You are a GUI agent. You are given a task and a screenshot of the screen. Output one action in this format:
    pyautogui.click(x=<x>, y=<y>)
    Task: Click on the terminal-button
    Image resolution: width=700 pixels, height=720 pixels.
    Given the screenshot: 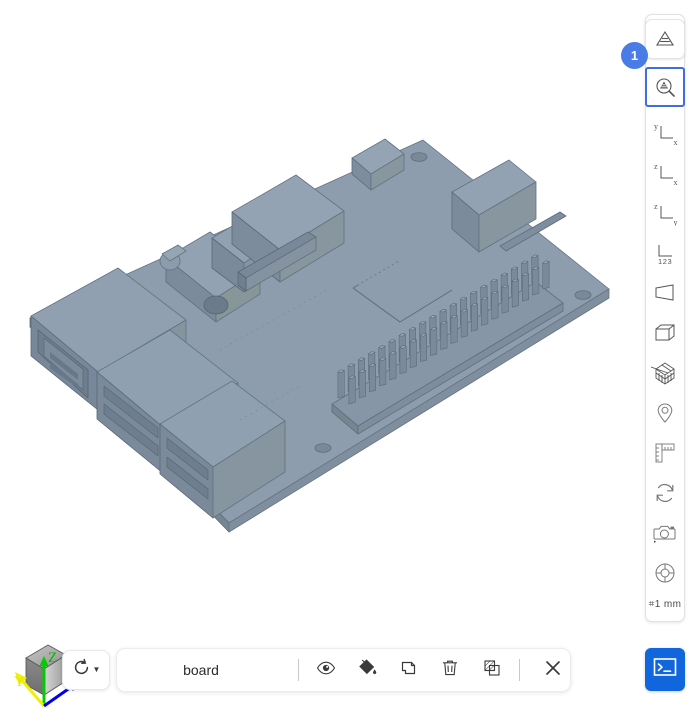 What is the action you would take?
    pyautogui.click(x=665, y=669)
    